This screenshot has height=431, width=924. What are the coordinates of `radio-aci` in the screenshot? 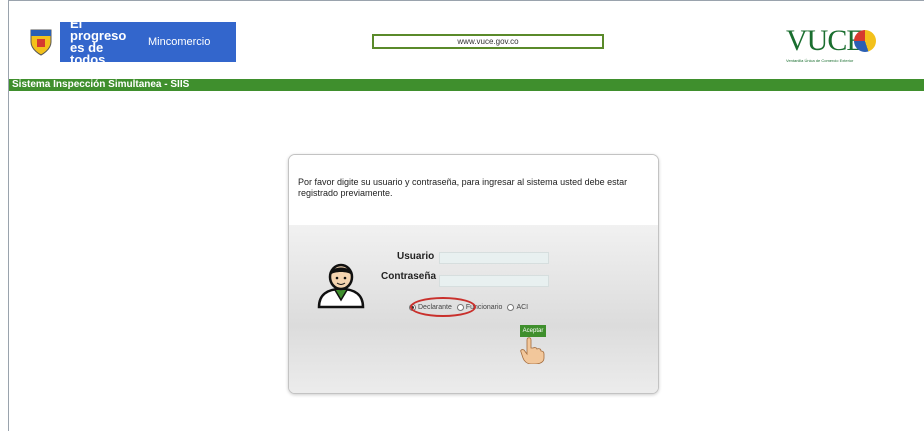 It's located at (511, 307).